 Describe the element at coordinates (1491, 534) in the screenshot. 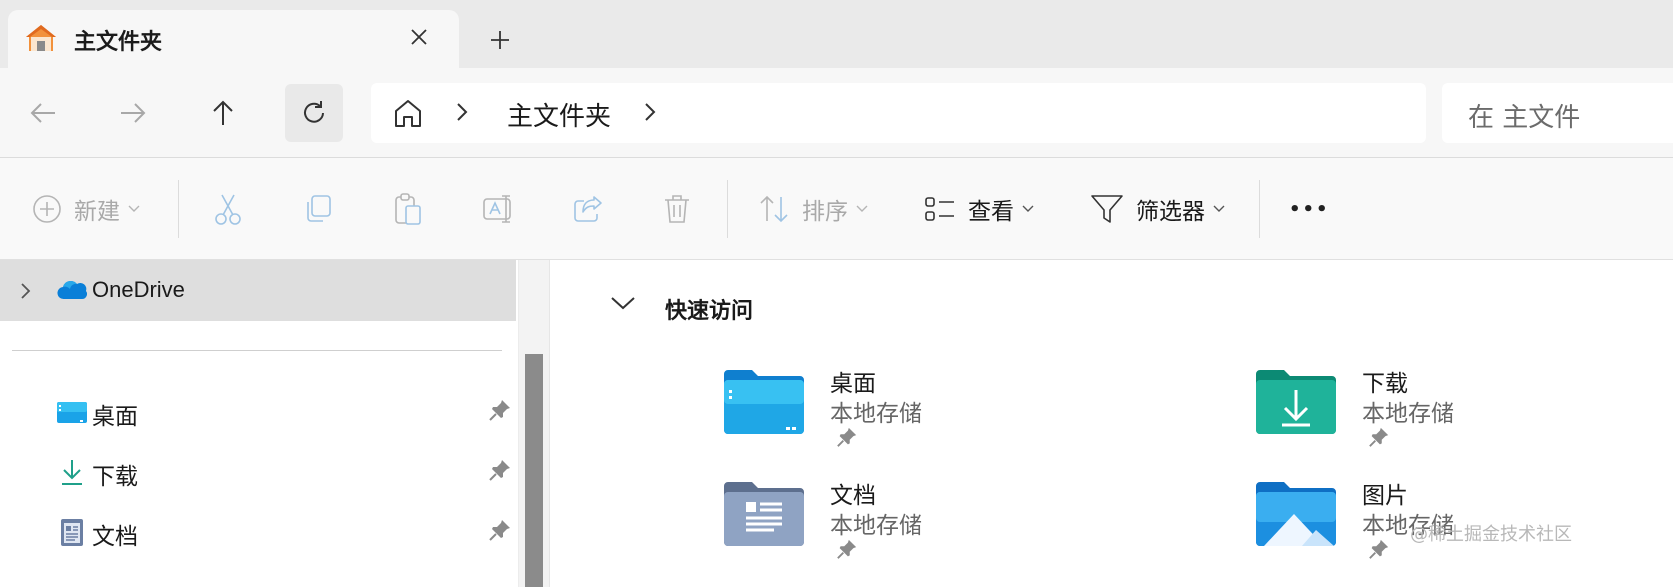

I see `watermark: @稀土掘金技术社区` at that location.